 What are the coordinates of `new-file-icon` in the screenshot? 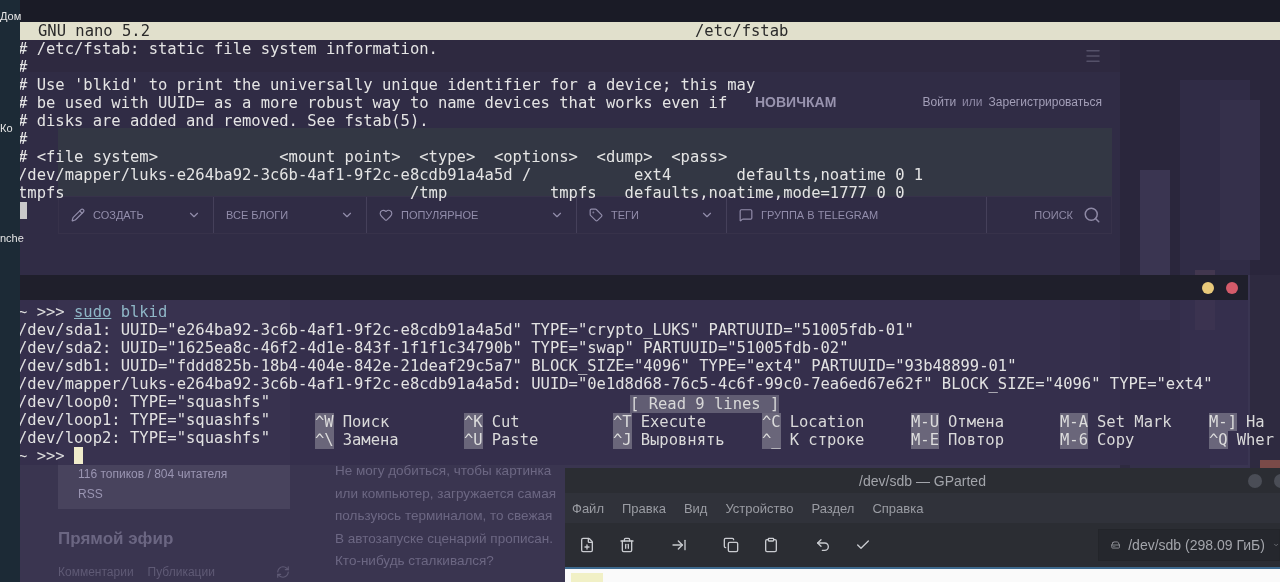 It's located at (587, 545).